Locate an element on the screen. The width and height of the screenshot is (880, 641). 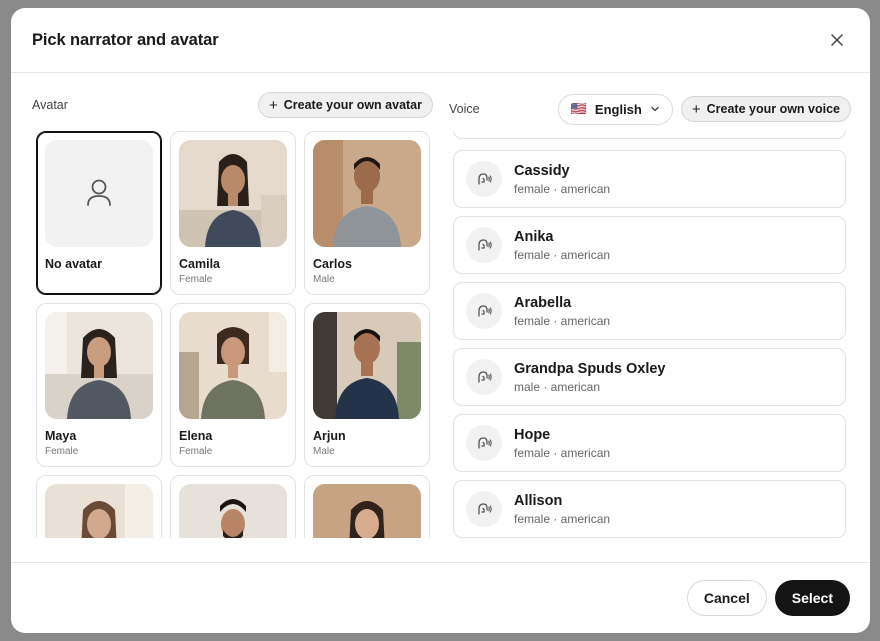
avatar-card-maya: Maya Female is located at coordinates (99, 385).